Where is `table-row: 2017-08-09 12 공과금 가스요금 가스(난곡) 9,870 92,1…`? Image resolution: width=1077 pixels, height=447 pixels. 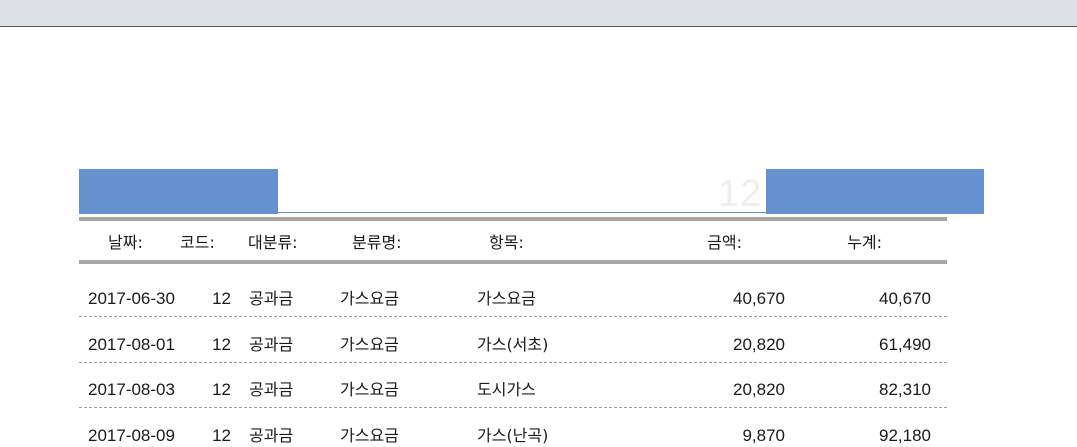
table-row: 2017-08-09 12 공과금 가스요금 가스(난곡) 9,870 92,1… is located at coordinates (513, 436).